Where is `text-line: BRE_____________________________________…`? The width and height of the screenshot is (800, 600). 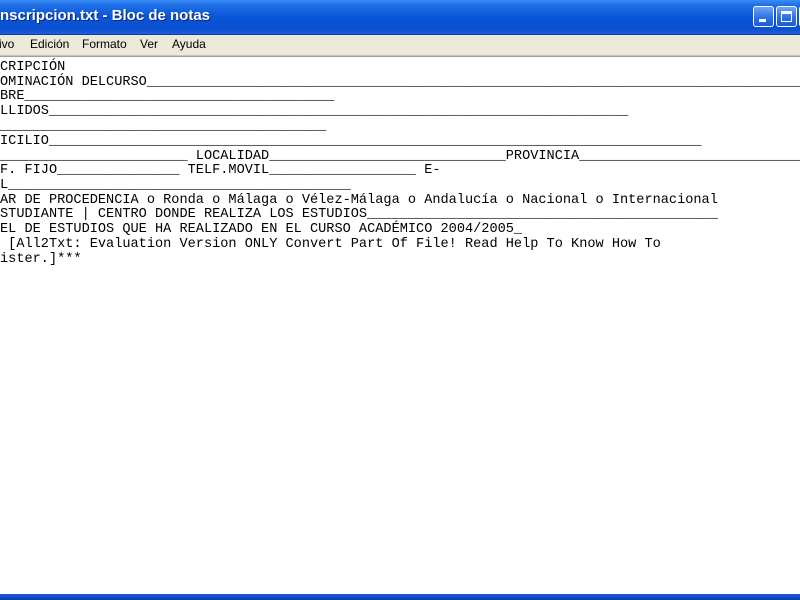 text-line: BRE_____________________________________… is located at coordinates (167, 96).